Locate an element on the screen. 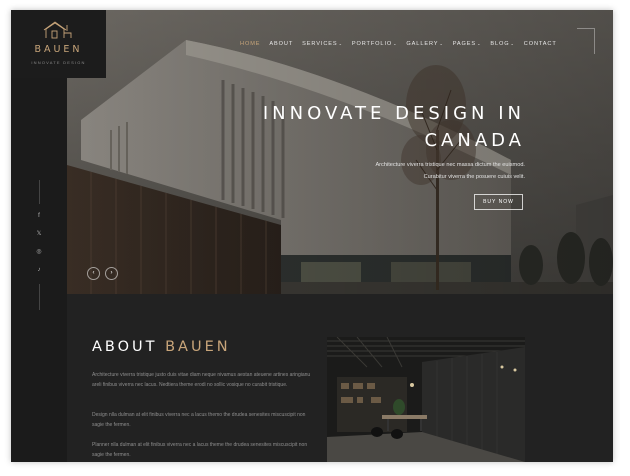 The width and height of the screenshot is (630, 476). nav-item-services: SERVICES⌄ is located at coordinates (322, 44).